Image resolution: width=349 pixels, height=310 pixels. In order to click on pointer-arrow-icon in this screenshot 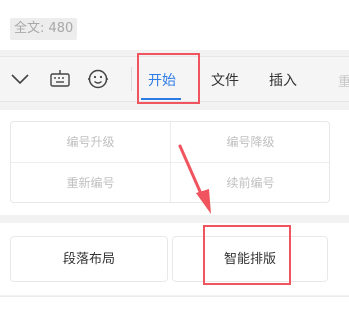, I will do `click(194, 179)`.